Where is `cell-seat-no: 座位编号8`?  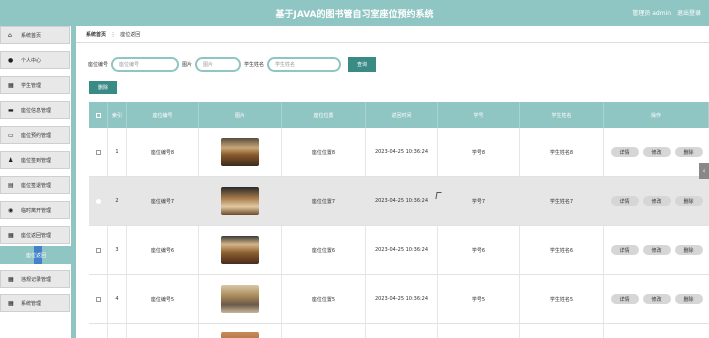 cell-seat-no: 座位编号8 is located at coordinates (163, 152).